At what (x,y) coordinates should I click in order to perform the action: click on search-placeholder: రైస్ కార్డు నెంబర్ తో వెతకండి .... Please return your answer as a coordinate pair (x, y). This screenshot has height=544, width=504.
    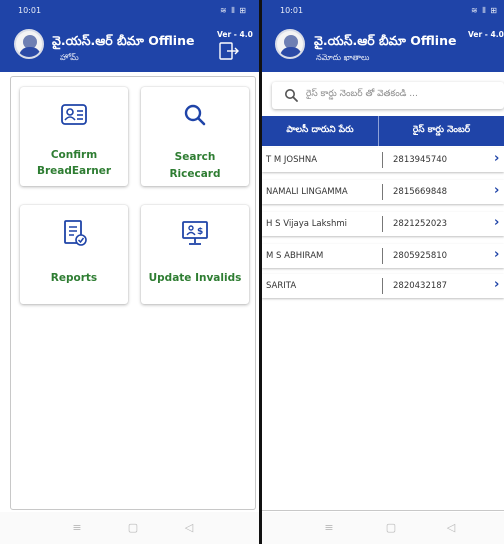
    Looking at the image, I should click on (362, 94).